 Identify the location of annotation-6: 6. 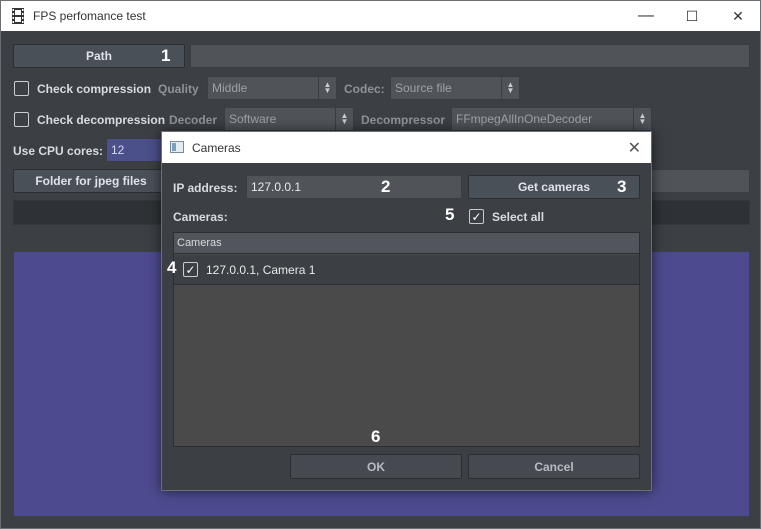
(376, 436).